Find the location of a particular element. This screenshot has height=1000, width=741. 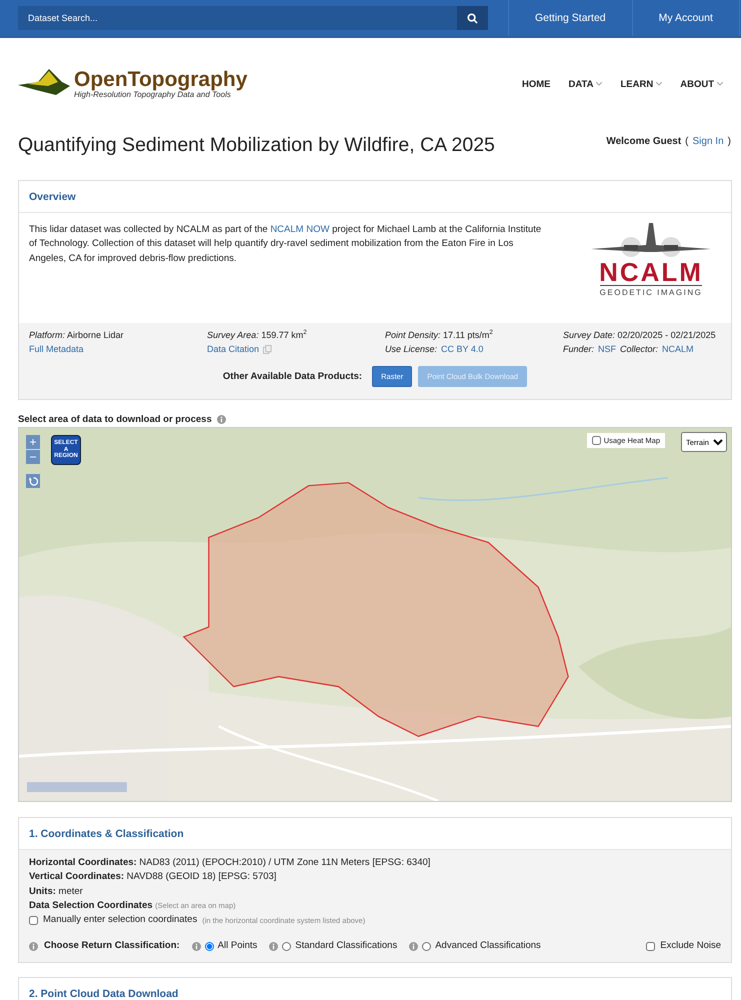

search-icon is located at coordinates (472, 18).